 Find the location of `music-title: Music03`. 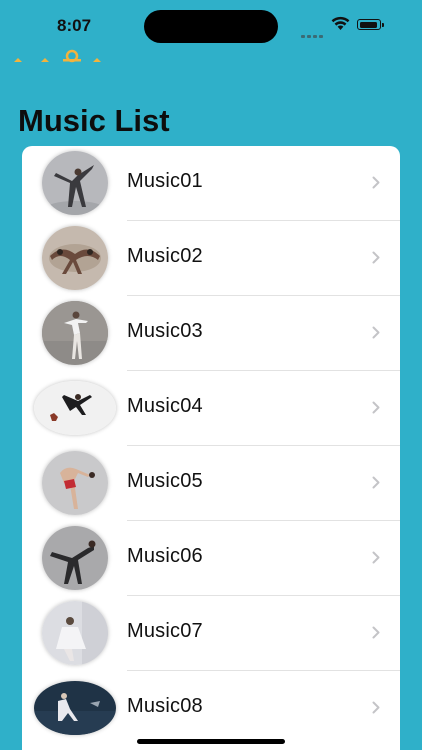

music-title: Music03 is located at coordinates (165, 331).